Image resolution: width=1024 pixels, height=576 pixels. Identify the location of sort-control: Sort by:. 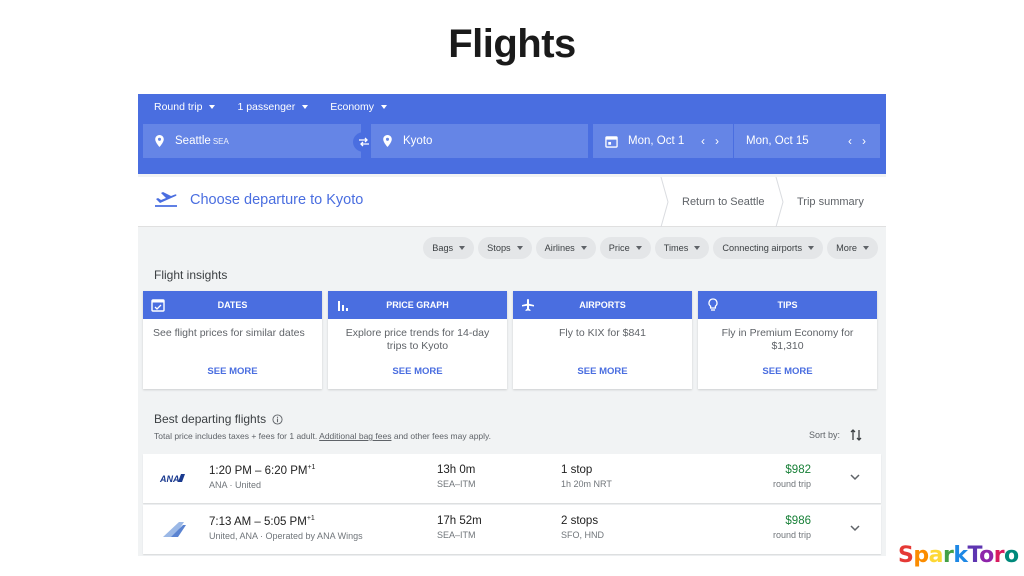
(835, 435).